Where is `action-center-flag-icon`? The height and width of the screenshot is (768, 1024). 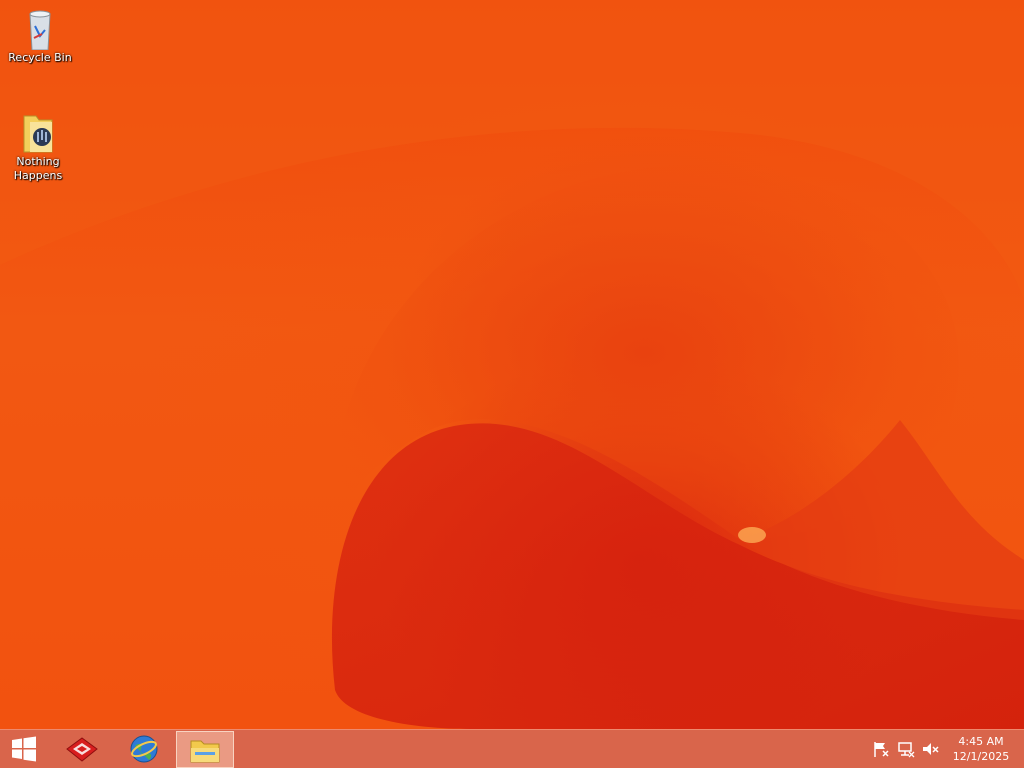
action-center-flag-icon is located at coordinates (881, 749).